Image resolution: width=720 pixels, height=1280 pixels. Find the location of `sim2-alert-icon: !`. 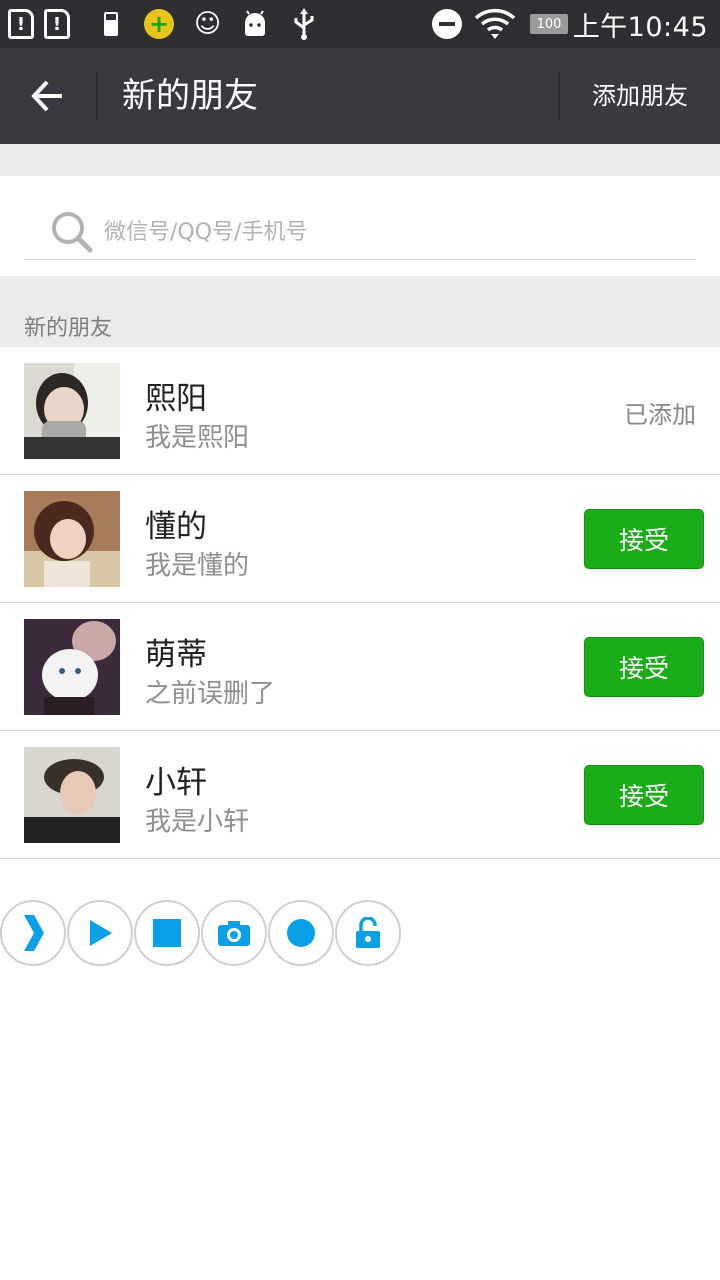

sim2-alert-icon: ! is located at coordinates (57, 24).